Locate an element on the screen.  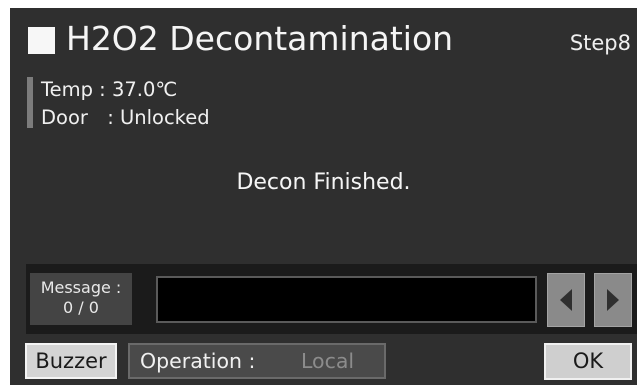
decon-status-message: Decon Finished. is located at coordinates (323, 182).